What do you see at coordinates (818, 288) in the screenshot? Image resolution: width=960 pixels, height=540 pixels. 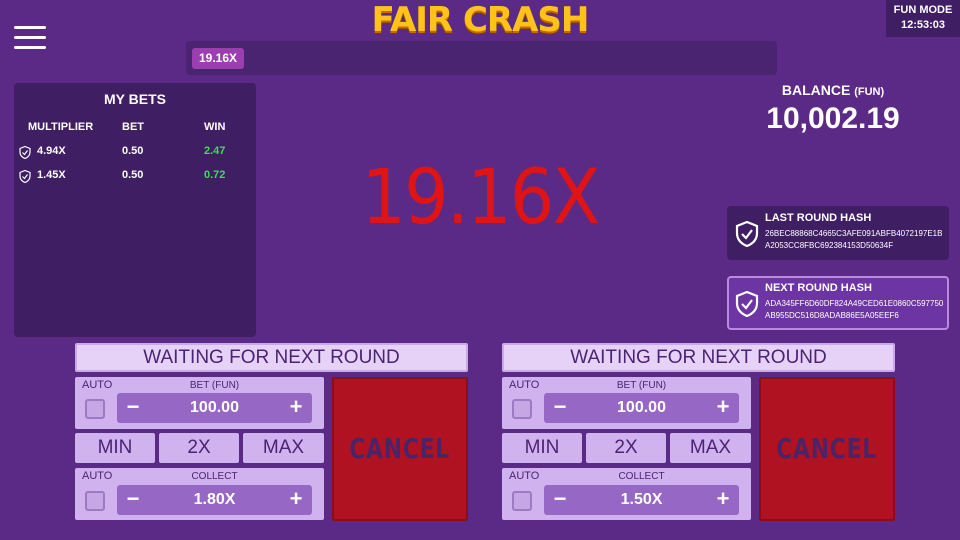 I see `next-hash-title: NEXT ROUND HASH` at bounding box center [818, 288].